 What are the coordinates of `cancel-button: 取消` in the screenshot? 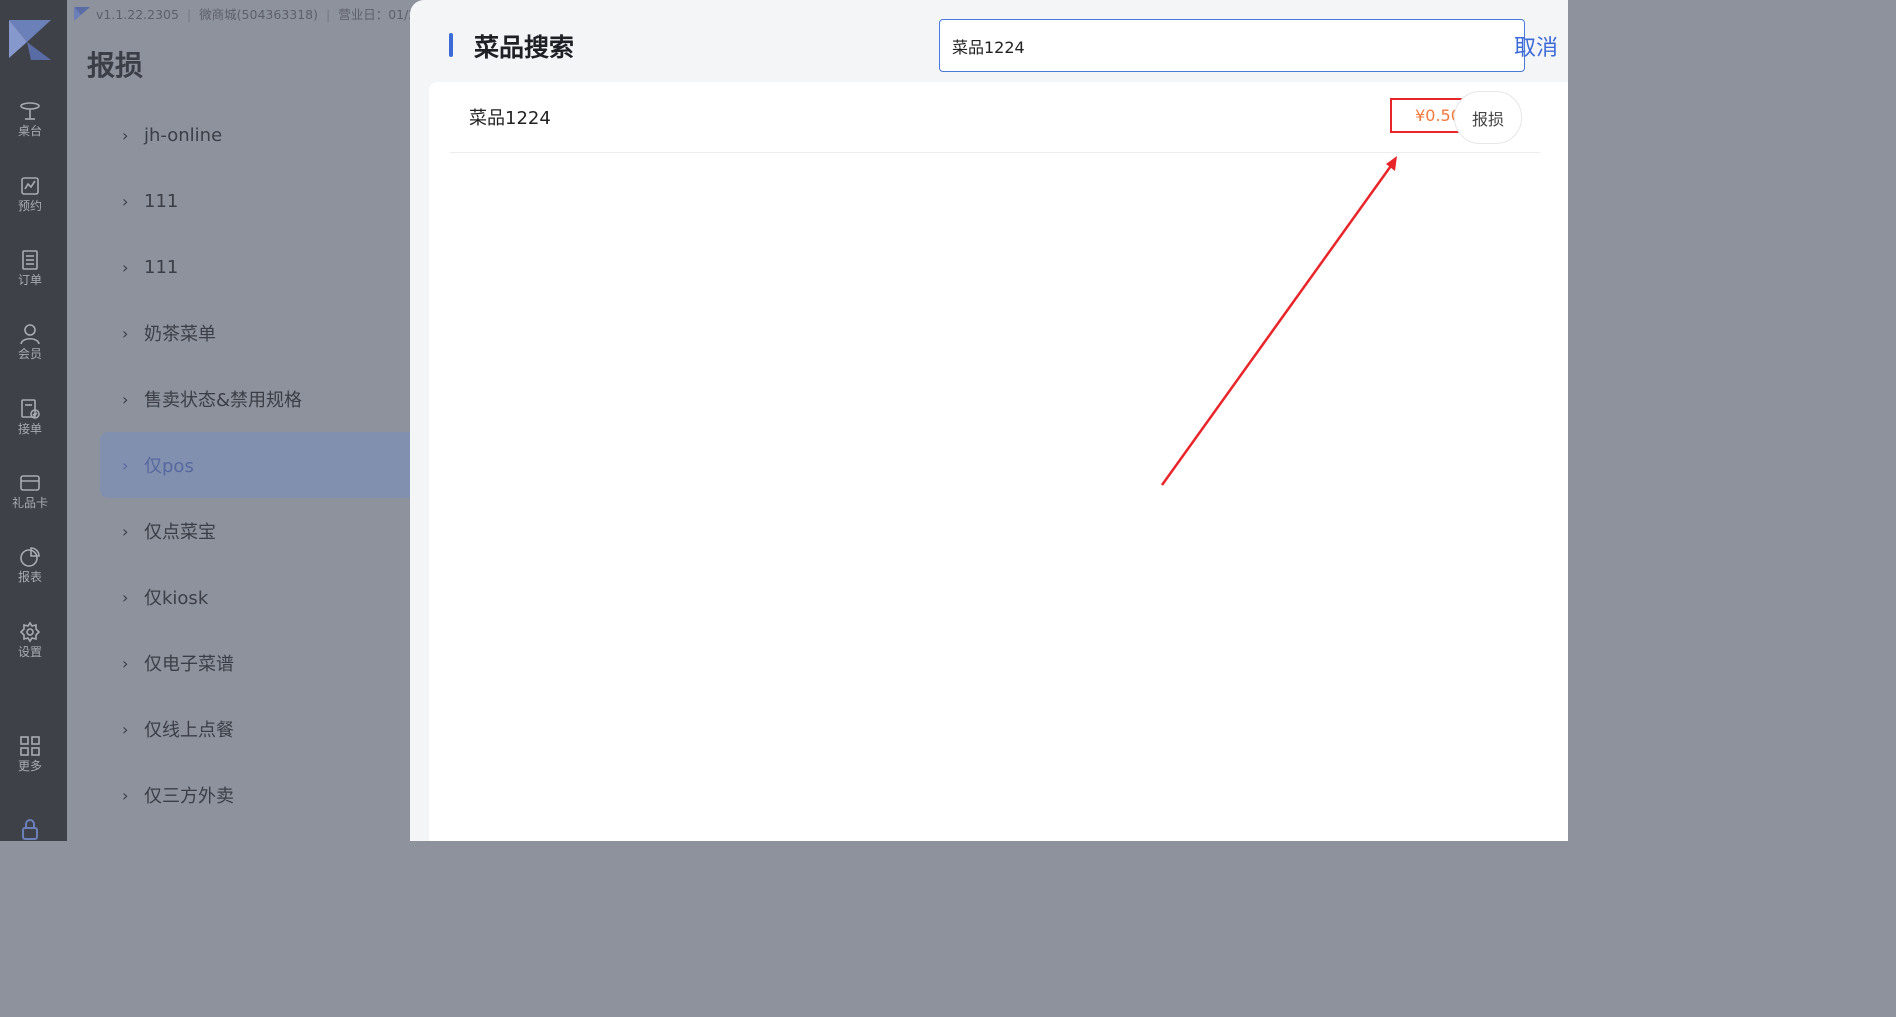 It's located at (1536, 46).